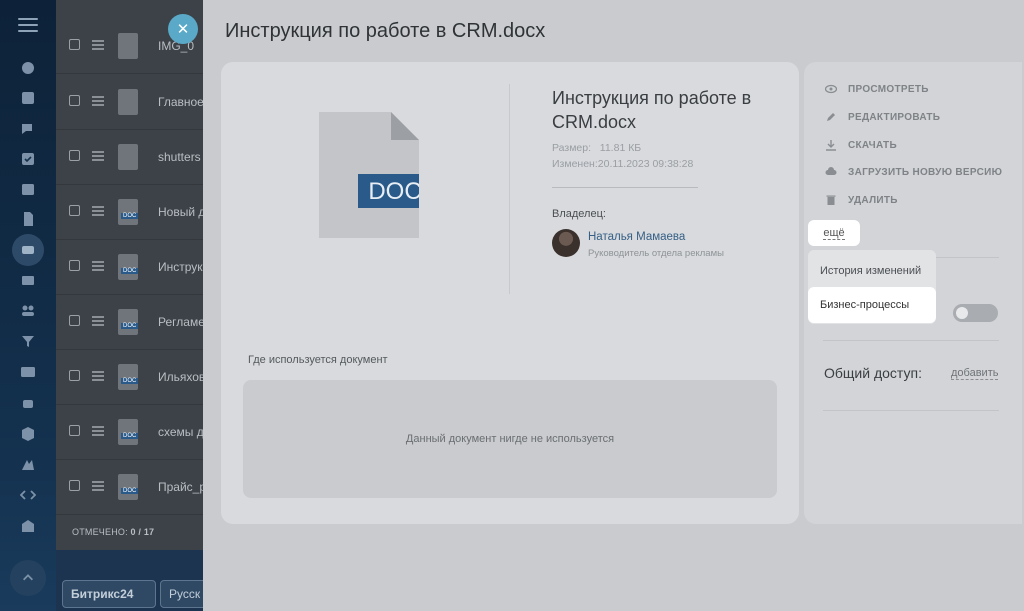 The image size is (1024, 611). I want to click on size-value: 11.81 КБ, so click(620, 148).